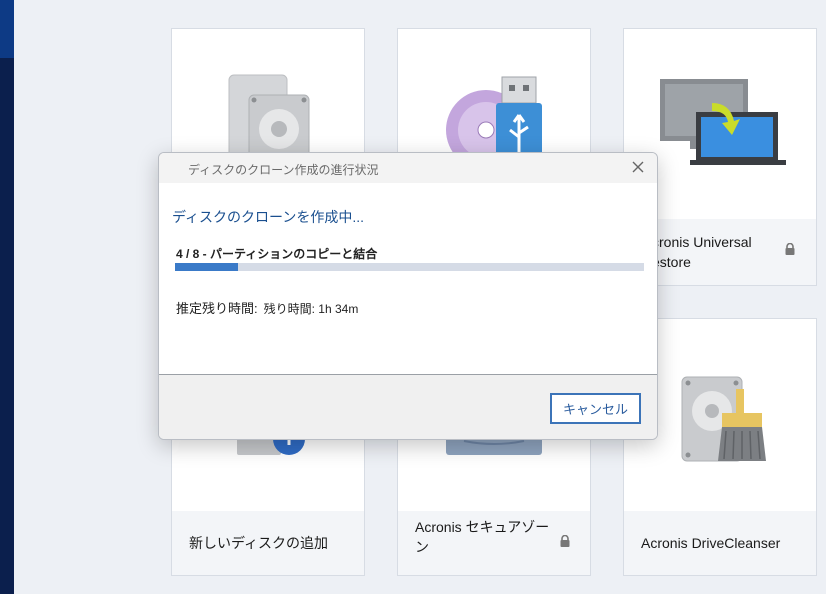 The width and height of the screenshot is (826, 594). I want to click on migrate-laptop-icon, so click(723, 122).